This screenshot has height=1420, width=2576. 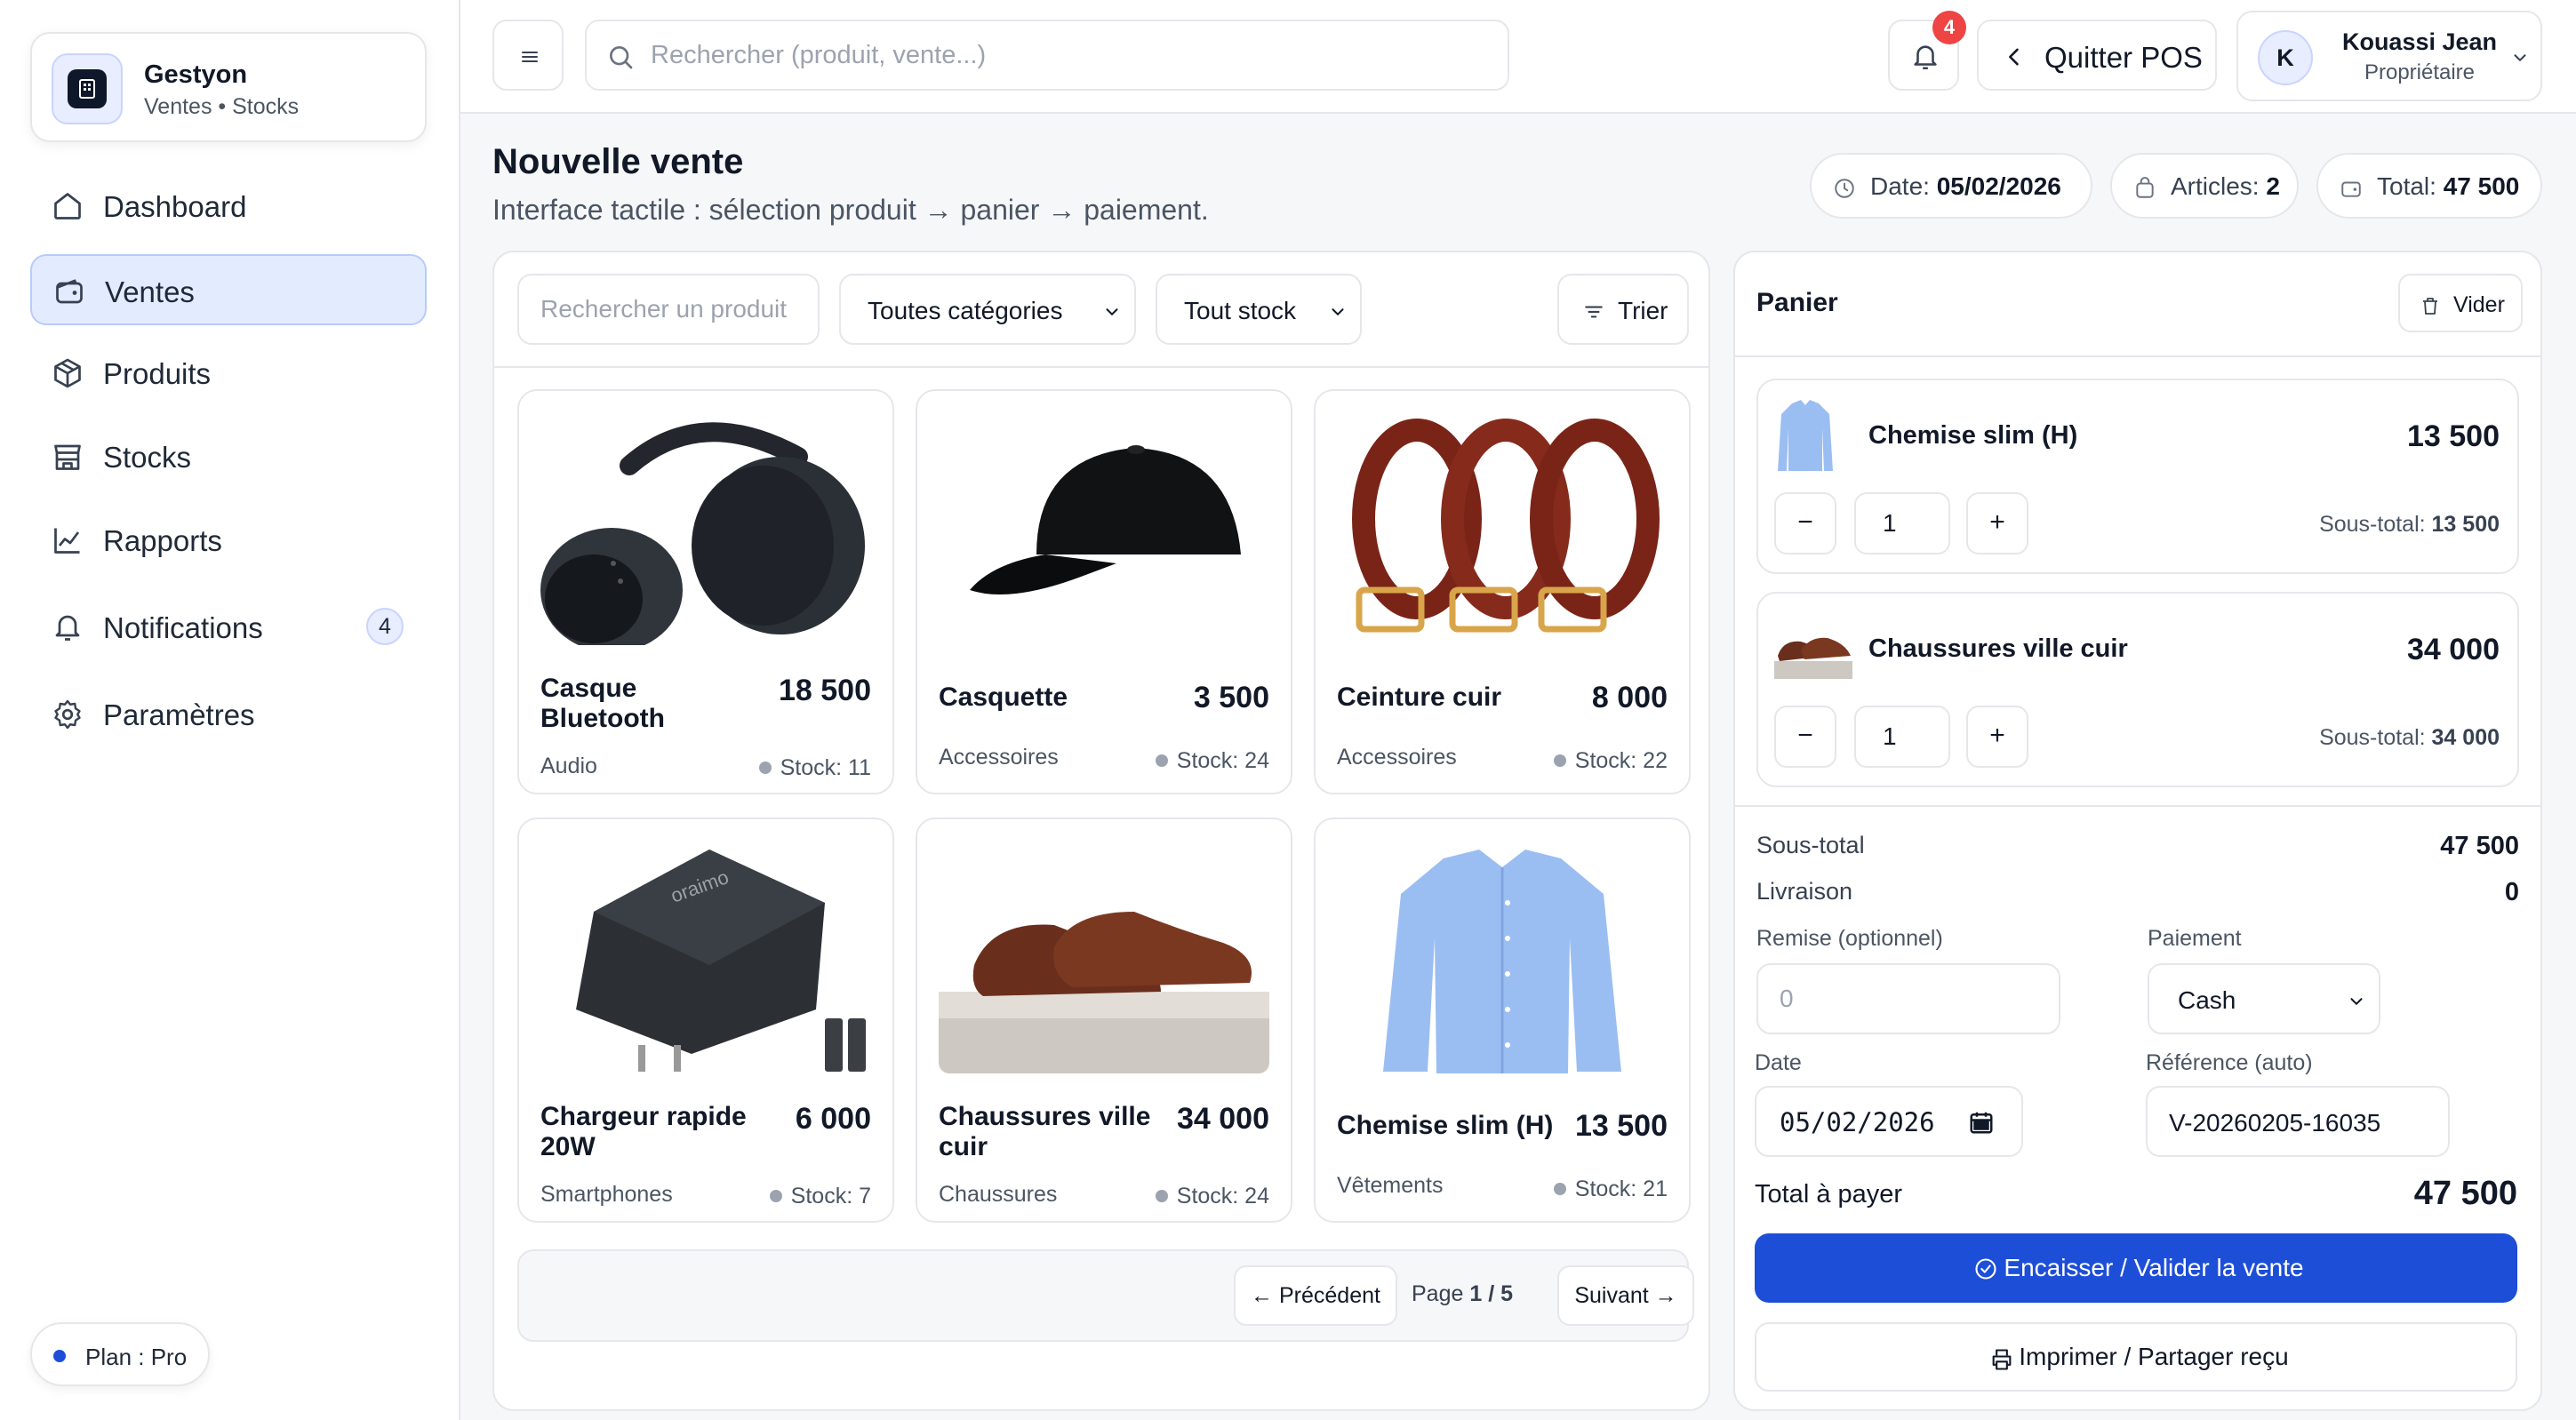 What do you see at coordinates (69, 291) in the screenshot?
I see `wallet-icon` at bounding box center [69, 291].